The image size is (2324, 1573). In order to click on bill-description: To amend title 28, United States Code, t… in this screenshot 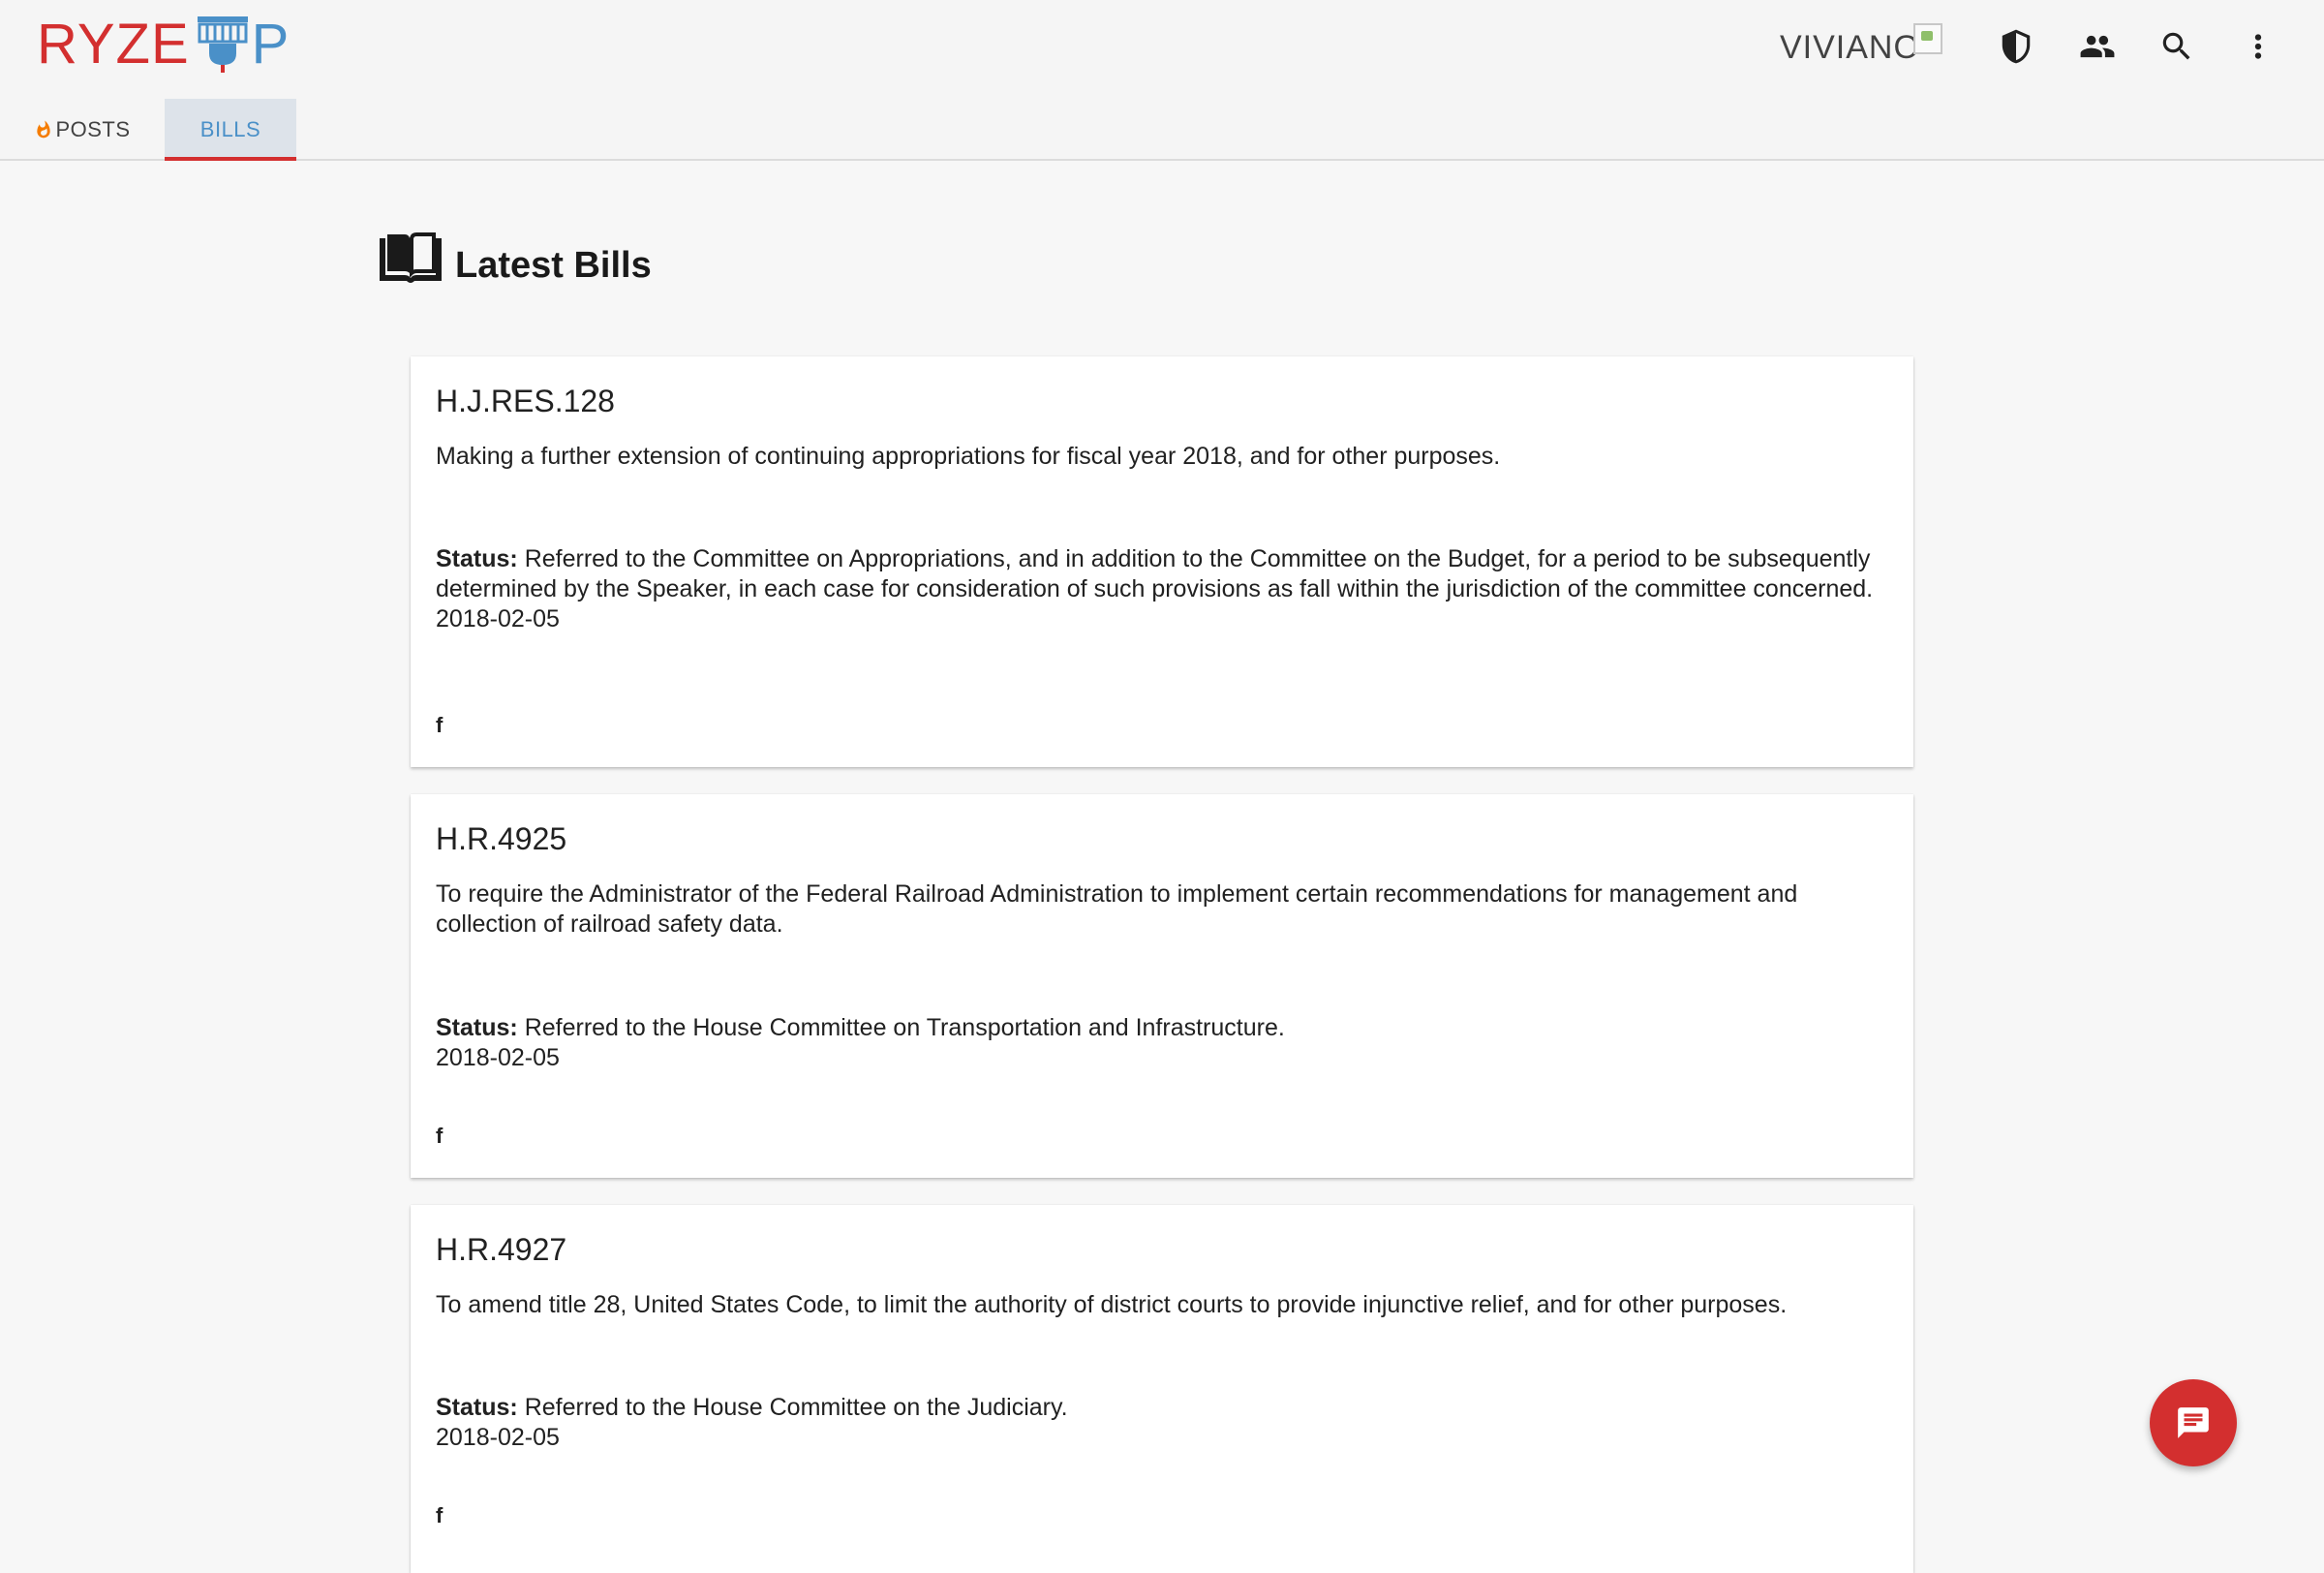, I will do `click(1112, 1304)`.